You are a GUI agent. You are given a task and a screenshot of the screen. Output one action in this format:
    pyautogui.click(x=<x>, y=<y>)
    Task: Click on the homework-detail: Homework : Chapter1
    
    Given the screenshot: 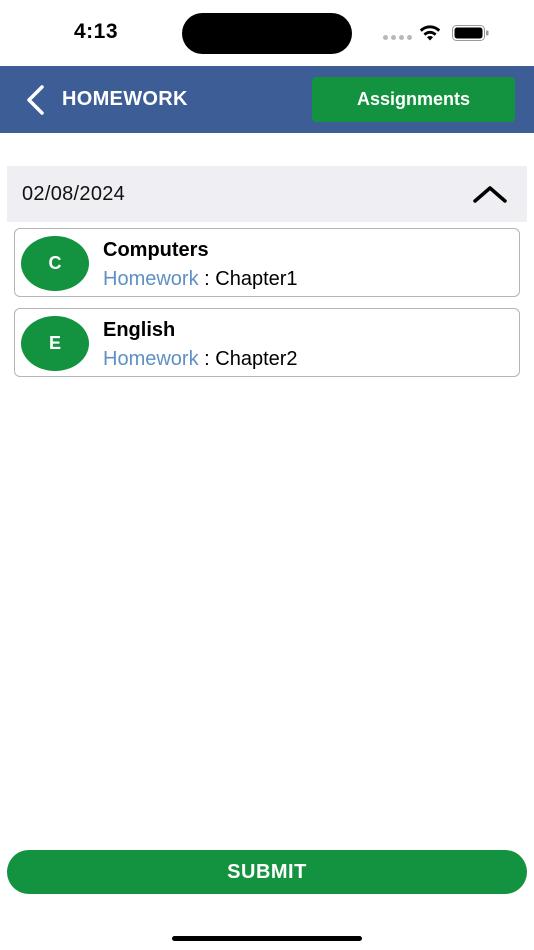 What is the action you would take?
    pyautogui.click(x=200, y=279)
    